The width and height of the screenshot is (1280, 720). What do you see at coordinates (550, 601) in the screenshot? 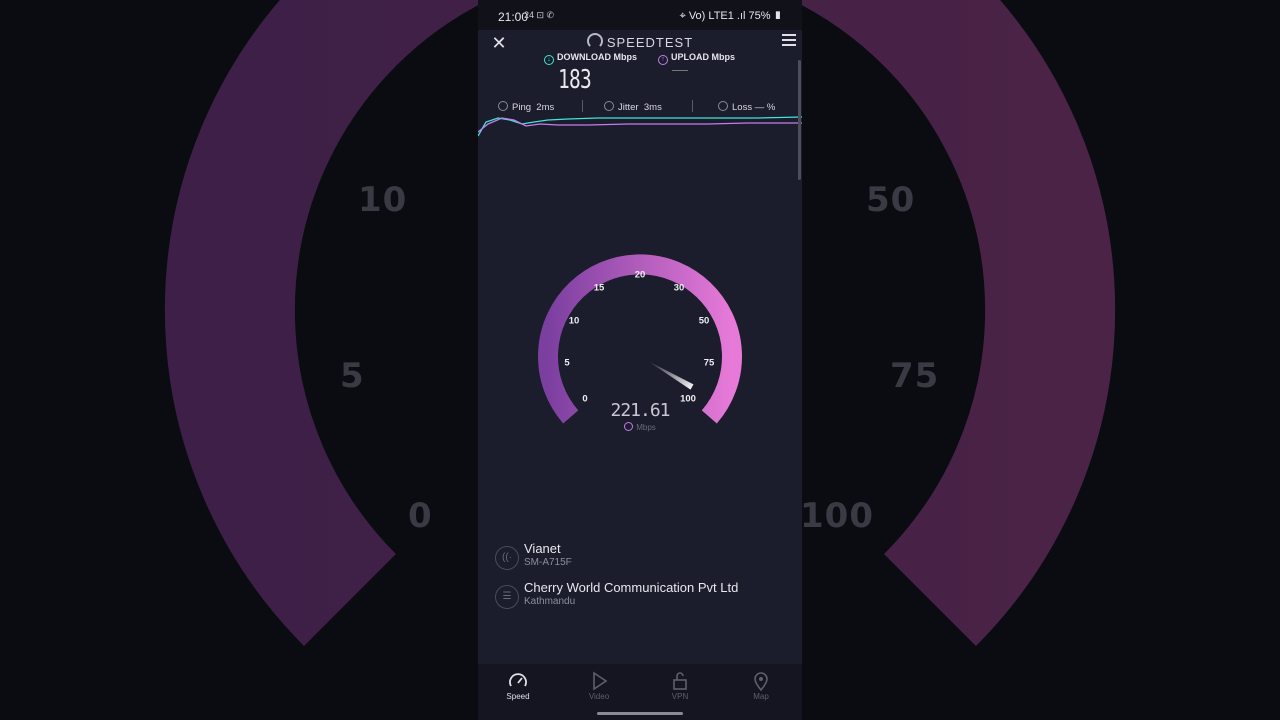
I see `server-location: Kathmandu` at bounding box center [550, 601].